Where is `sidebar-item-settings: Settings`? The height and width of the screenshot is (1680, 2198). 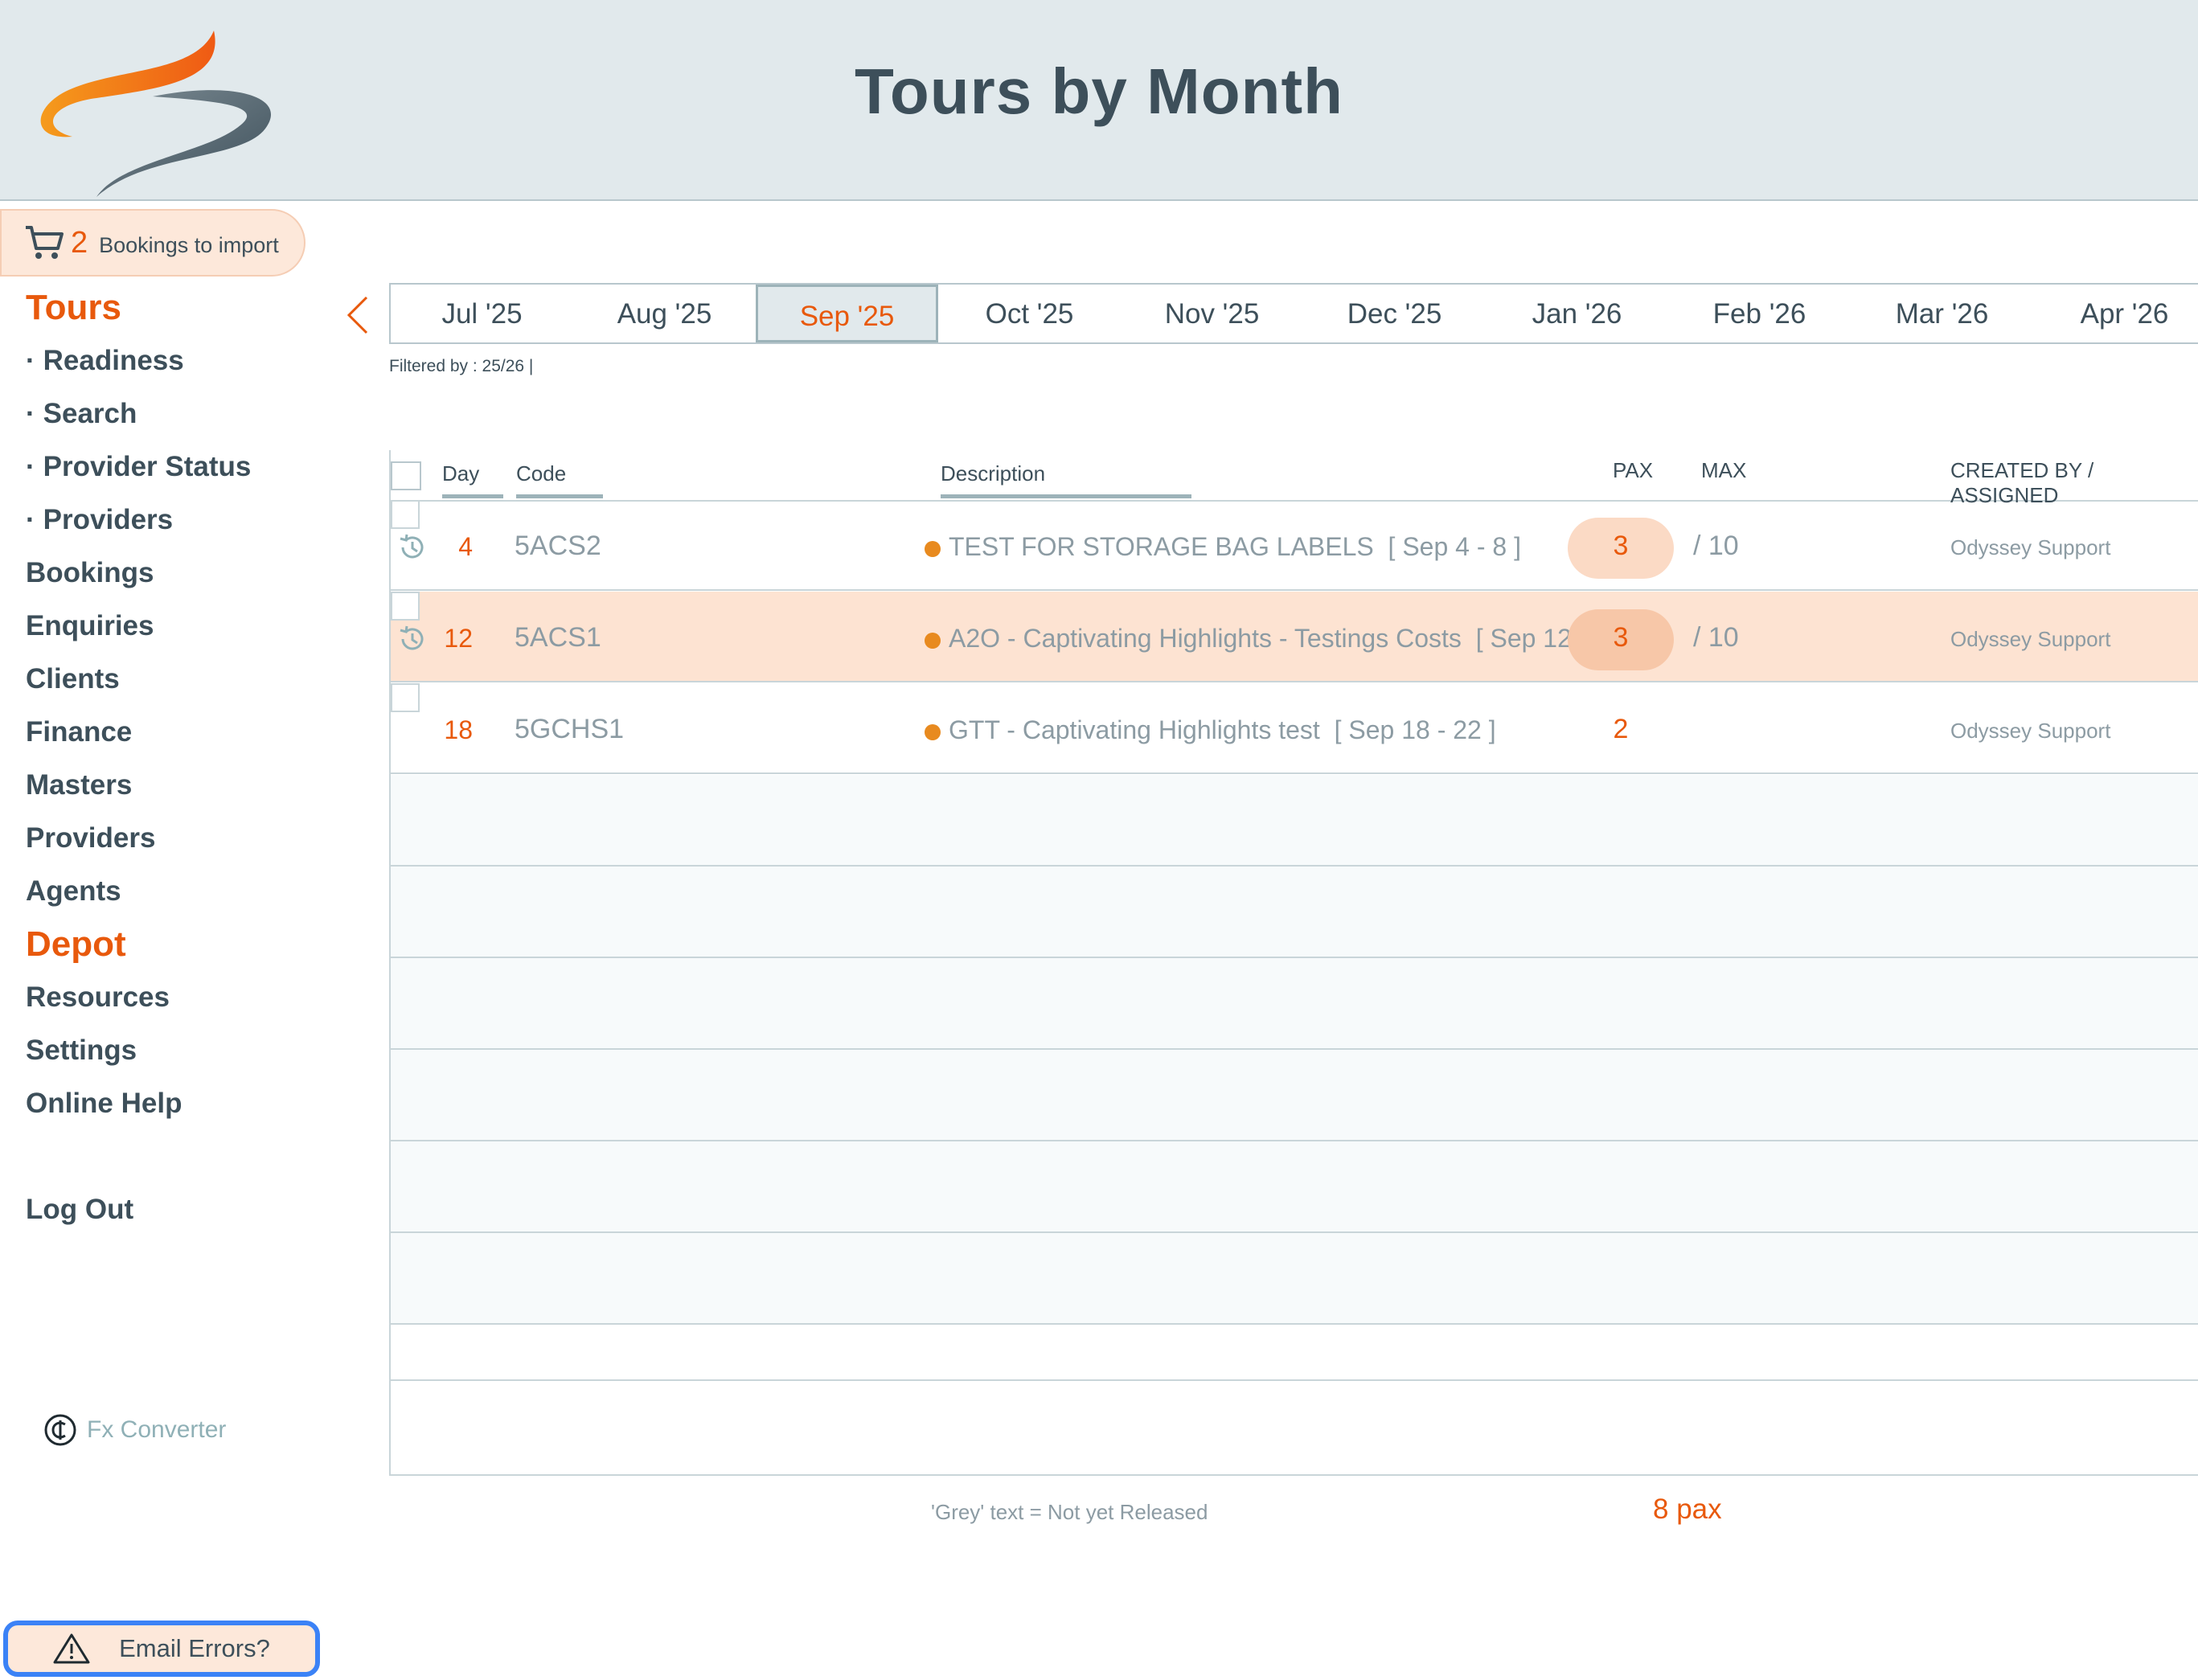
sidebar-item-settings: Settings is located at coordinates (178, 1050).